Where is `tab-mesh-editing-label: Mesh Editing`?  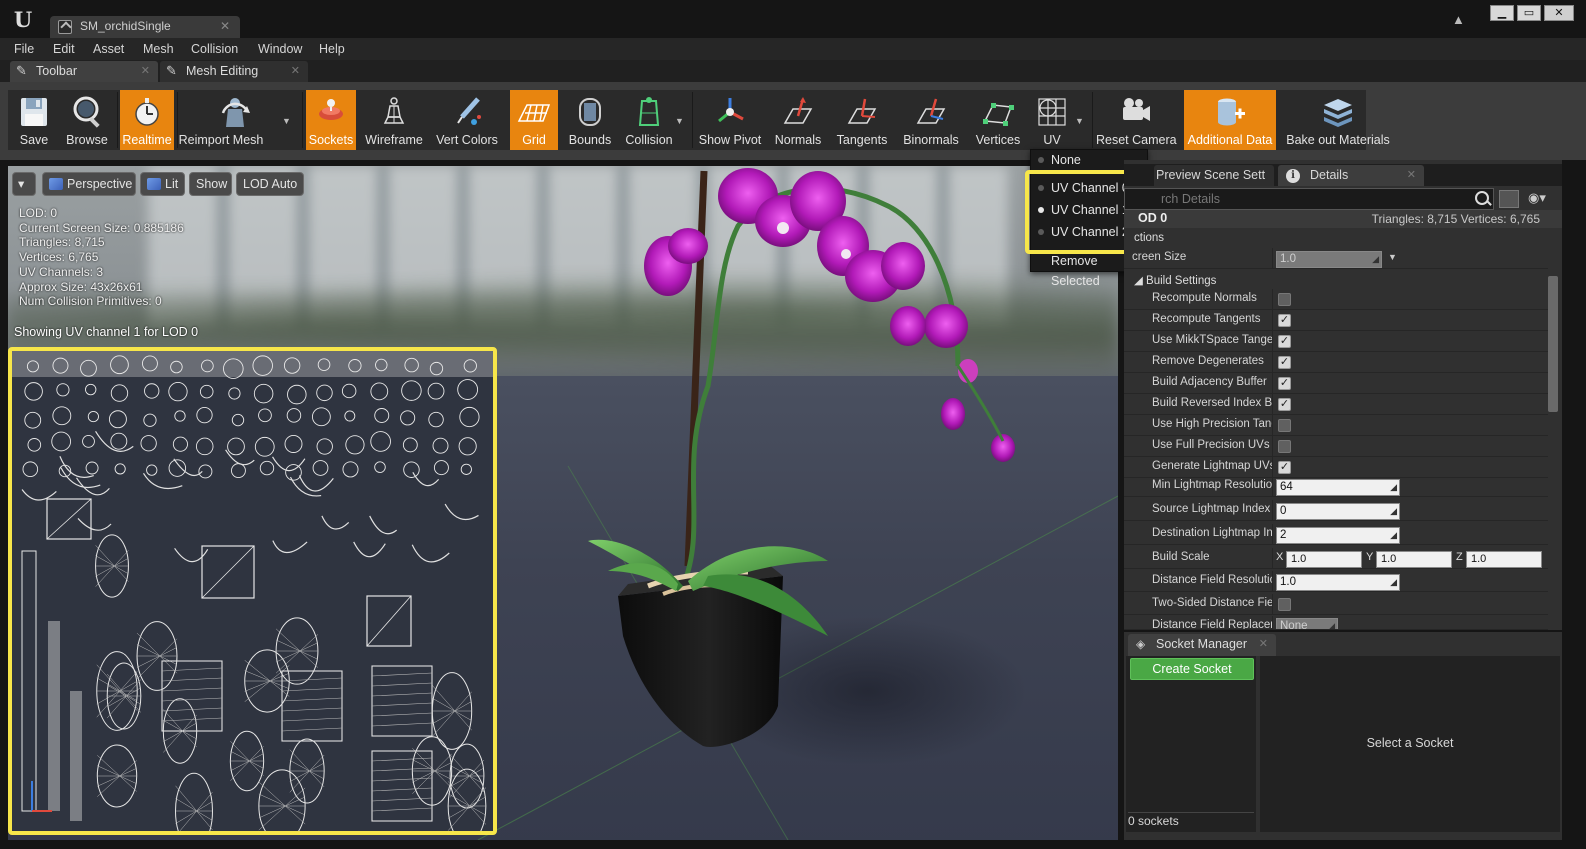
tab-mesh-editing-label: Mesh Editing is located at coordinates (222, 71).